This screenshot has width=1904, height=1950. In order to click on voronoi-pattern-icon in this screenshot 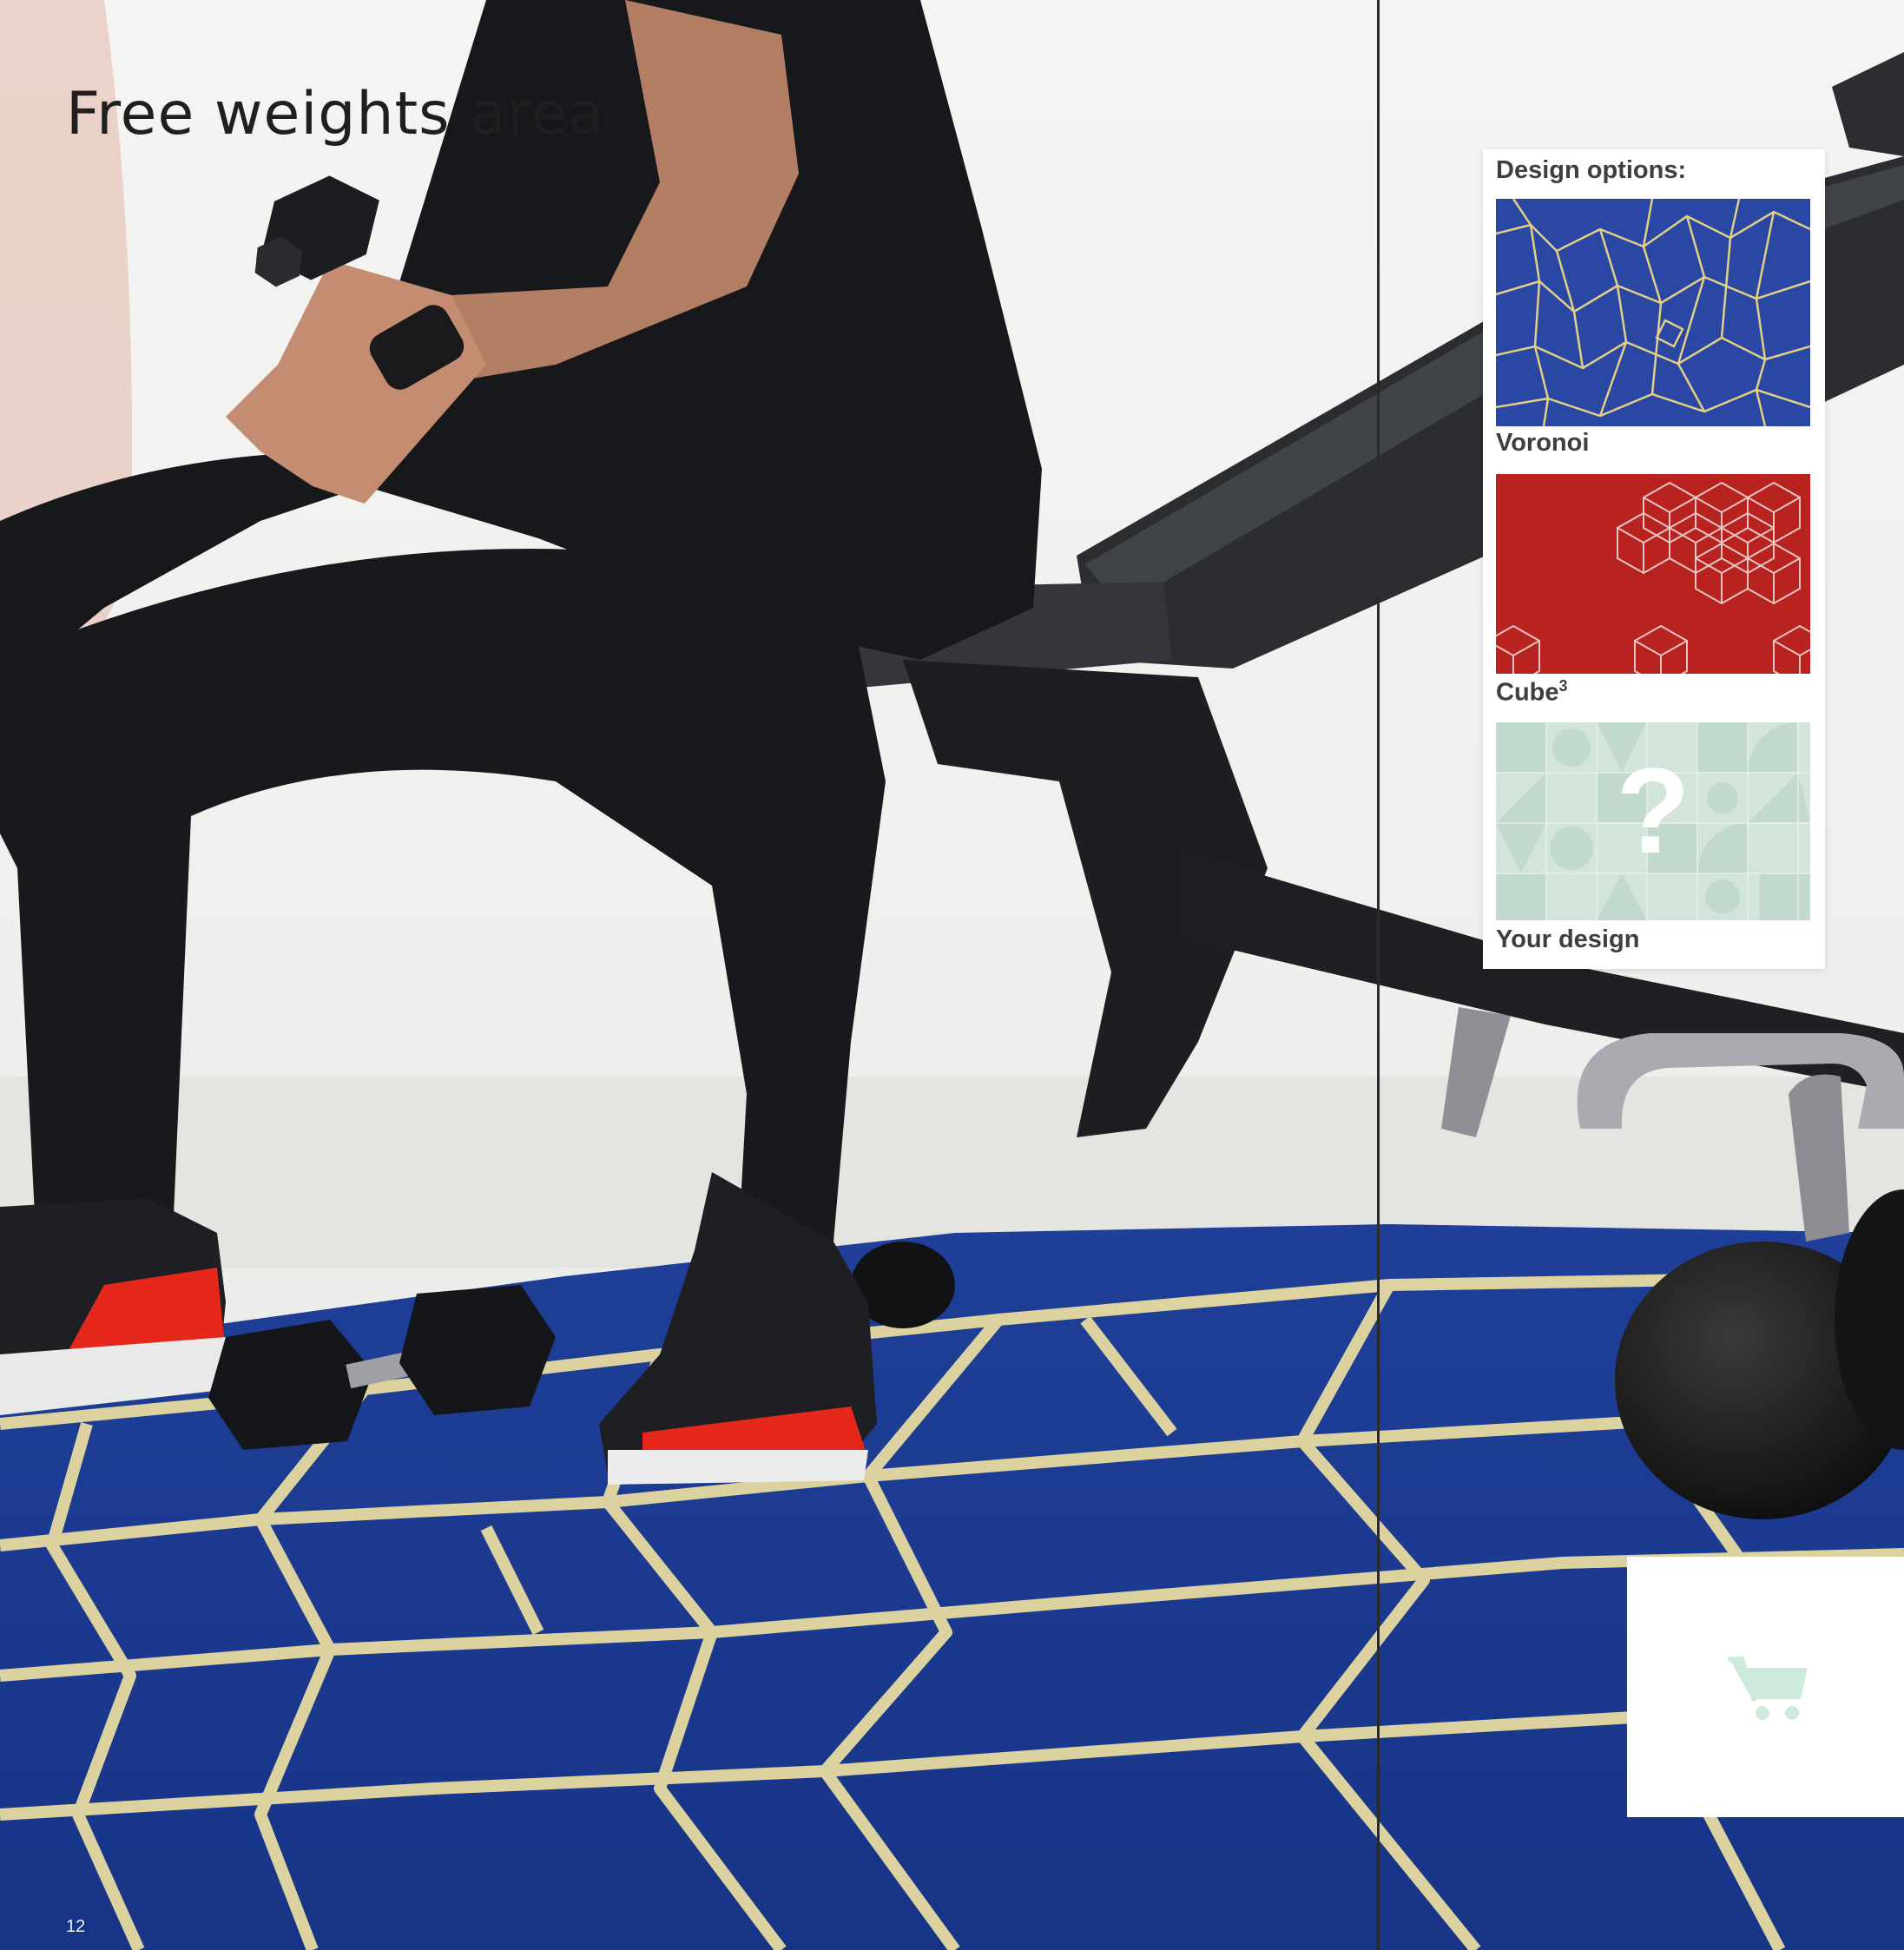, I will do `click(1653, 312)`.